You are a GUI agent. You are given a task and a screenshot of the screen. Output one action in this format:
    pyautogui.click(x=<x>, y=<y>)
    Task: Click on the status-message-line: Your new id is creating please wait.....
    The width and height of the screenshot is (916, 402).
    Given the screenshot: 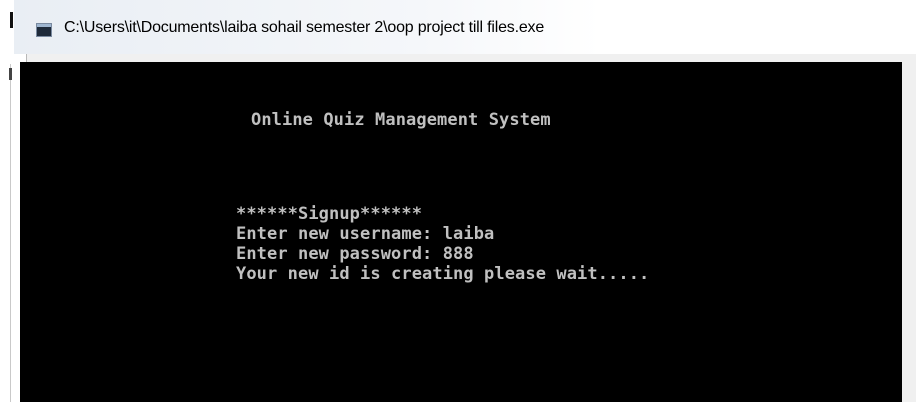 What is the action you would take?
    pyautogui.click(x=443, y=274)
    